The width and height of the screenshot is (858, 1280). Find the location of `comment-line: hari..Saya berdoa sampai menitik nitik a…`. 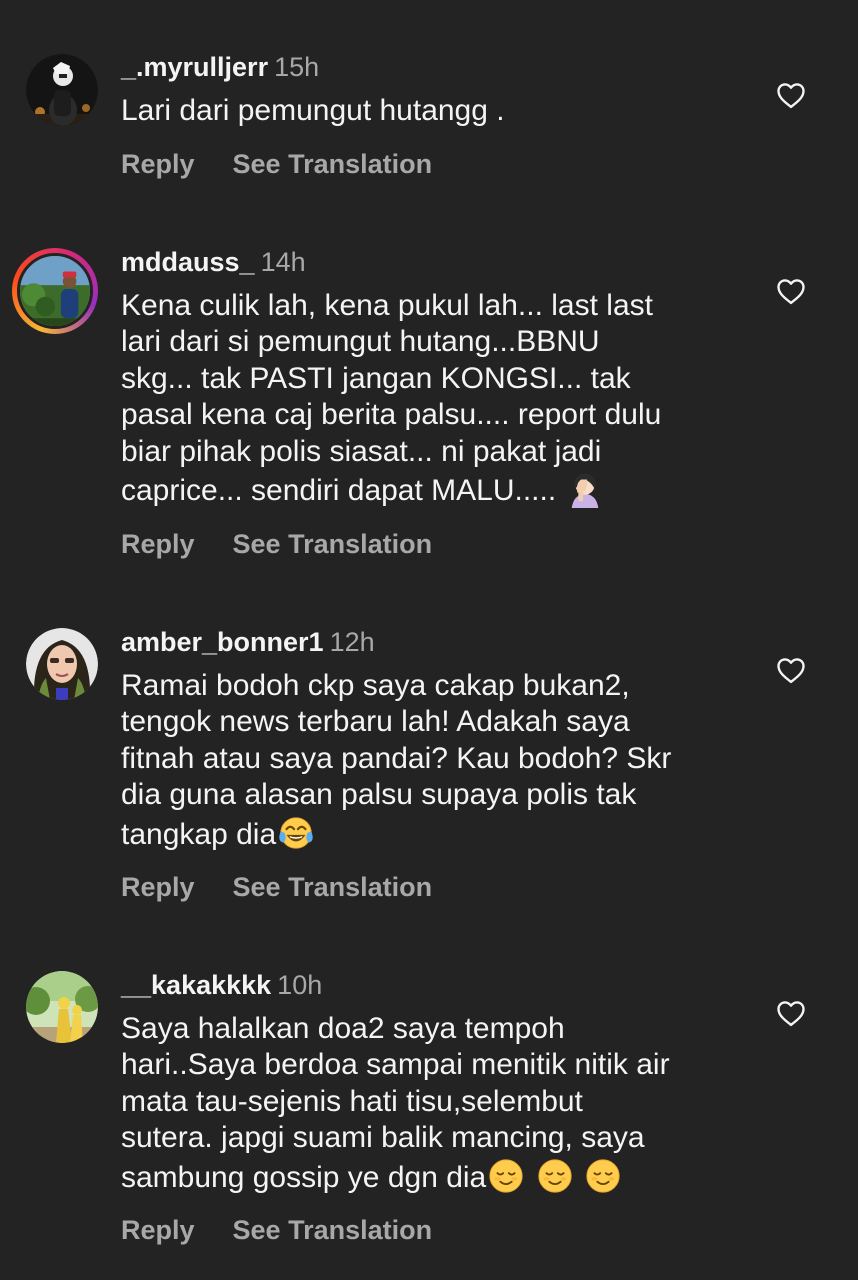

comment-line: hari..Saya berdoa sampai menitik nitik a… is located at coordinates (395, 1065).